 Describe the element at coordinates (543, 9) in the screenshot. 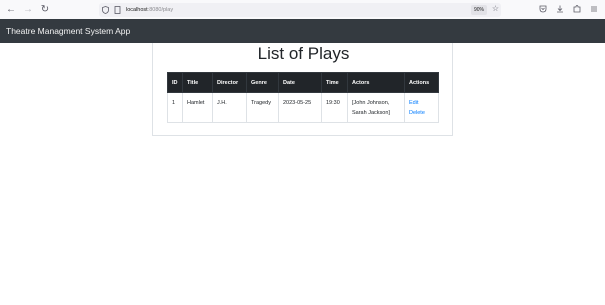

I see `pocket-icon` at that location.